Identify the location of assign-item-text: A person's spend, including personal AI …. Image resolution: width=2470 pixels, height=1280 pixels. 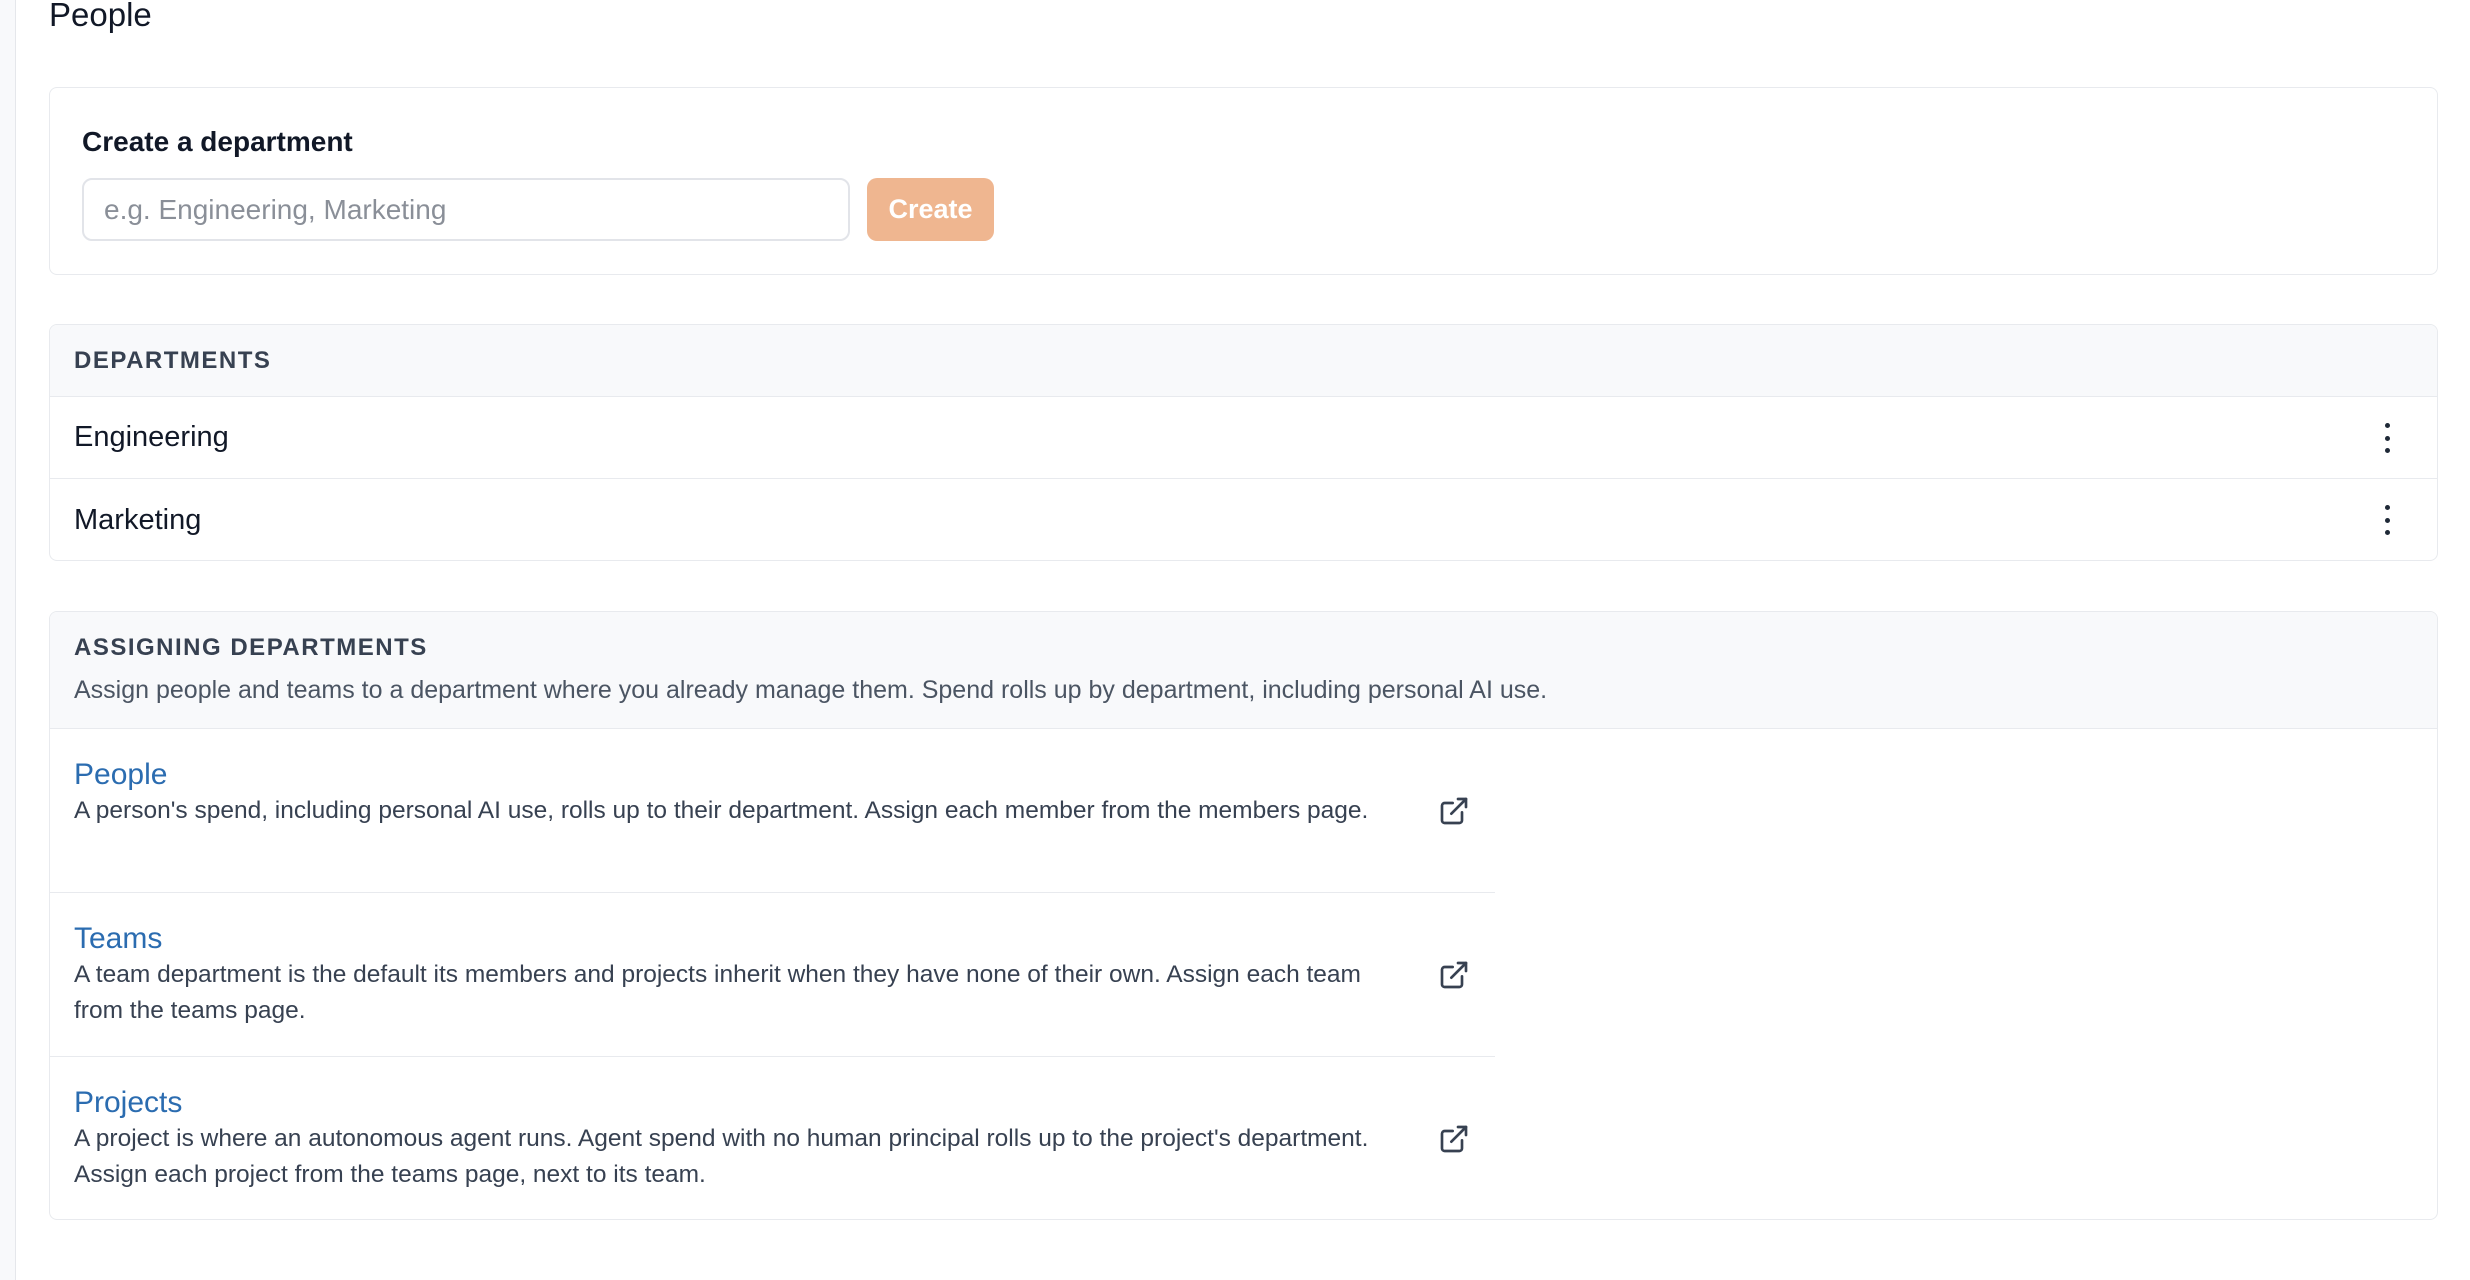
(721, 810).